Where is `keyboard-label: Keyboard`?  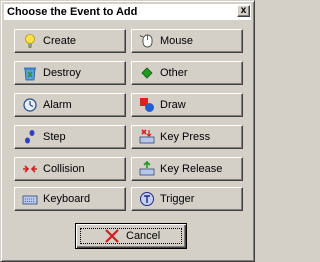
keyboard-label: Keyboard is located at coordinates (67, 199).